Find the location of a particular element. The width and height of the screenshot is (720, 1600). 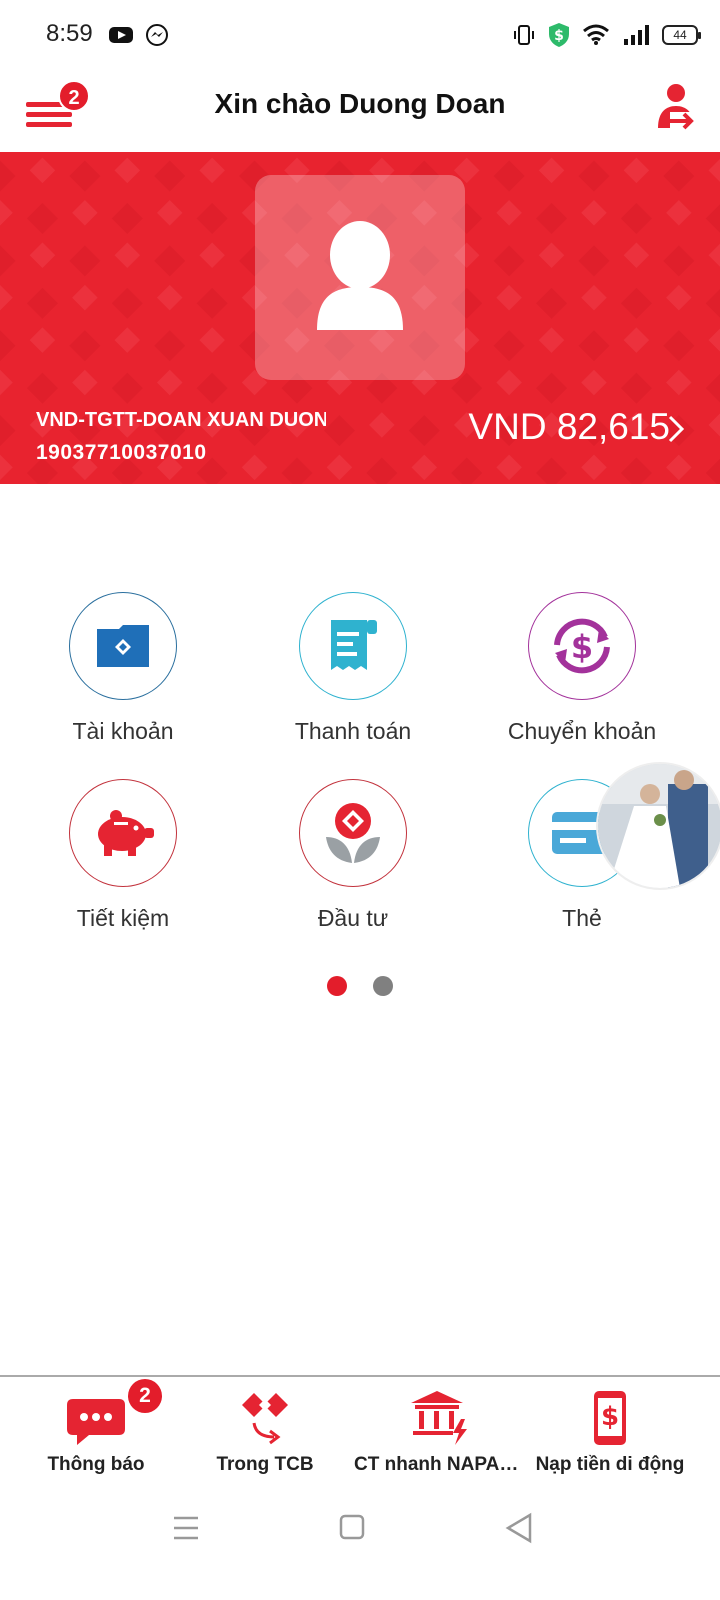

wifi-icon is located at coordinates (596, 34).